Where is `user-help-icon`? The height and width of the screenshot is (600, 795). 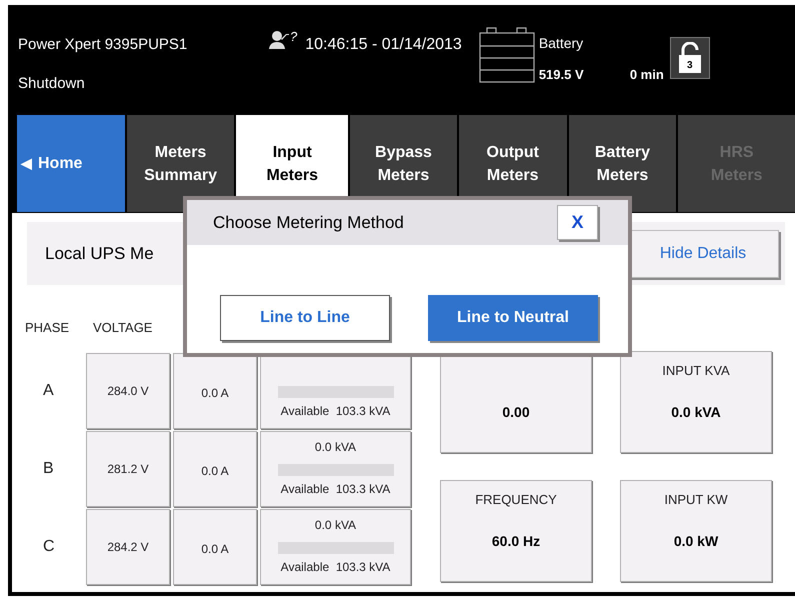
user-help-icon is located at coordinates (279, 40).